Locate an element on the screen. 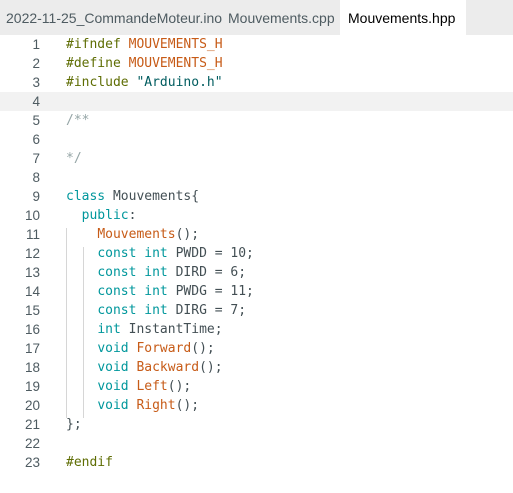  code-token: DIRG = 7; is located at coordinates (207, 310).